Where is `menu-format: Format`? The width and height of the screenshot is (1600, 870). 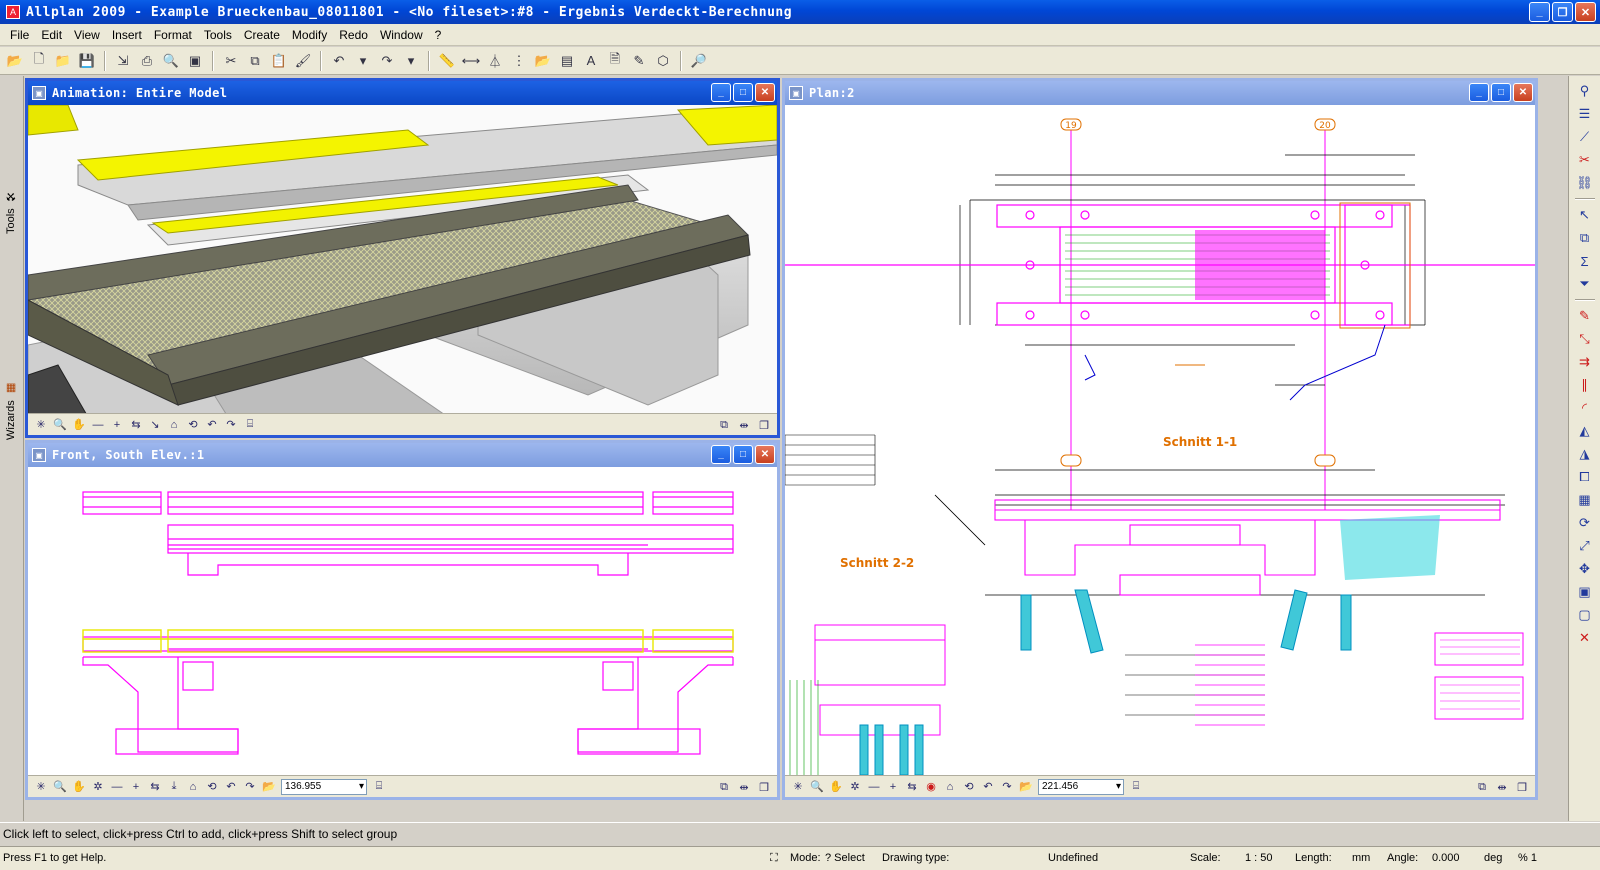
menu-format: Format is located at coordinates (173, 35).